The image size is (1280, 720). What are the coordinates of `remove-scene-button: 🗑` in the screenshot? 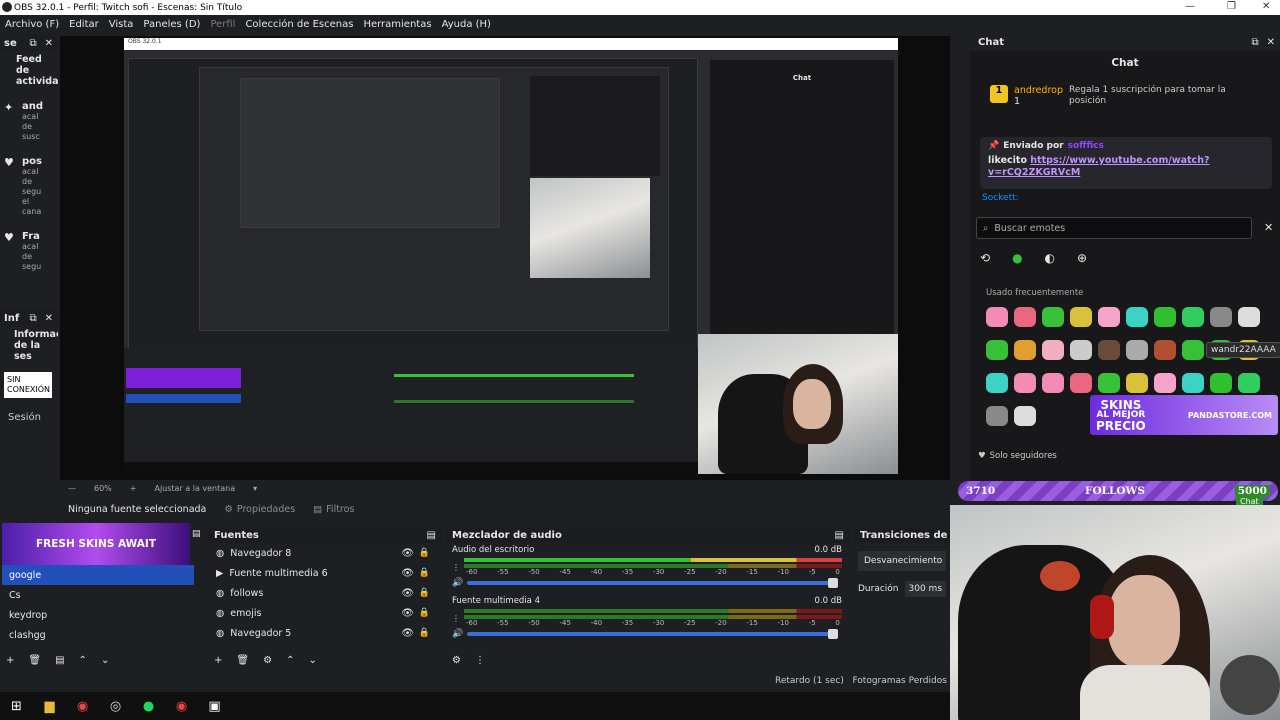 It's located at (34, 660).